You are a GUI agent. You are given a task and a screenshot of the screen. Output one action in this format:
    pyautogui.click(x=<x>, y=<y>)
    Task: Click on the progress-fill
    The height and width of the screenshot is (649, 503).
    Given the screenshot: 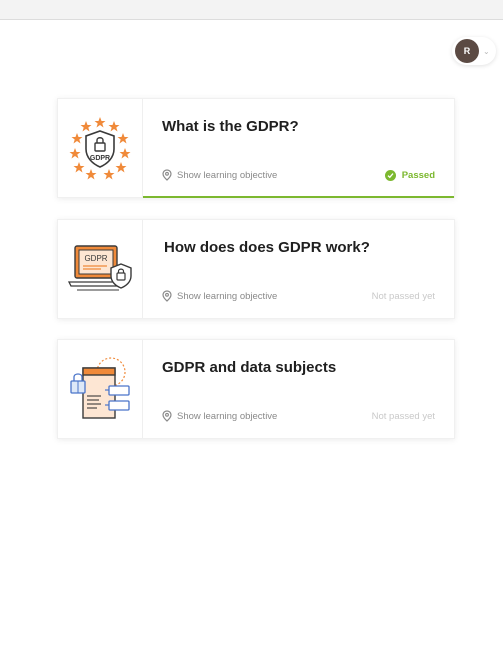 What is the action you would take?
    pyautogui.click(x=298, y=197)
    